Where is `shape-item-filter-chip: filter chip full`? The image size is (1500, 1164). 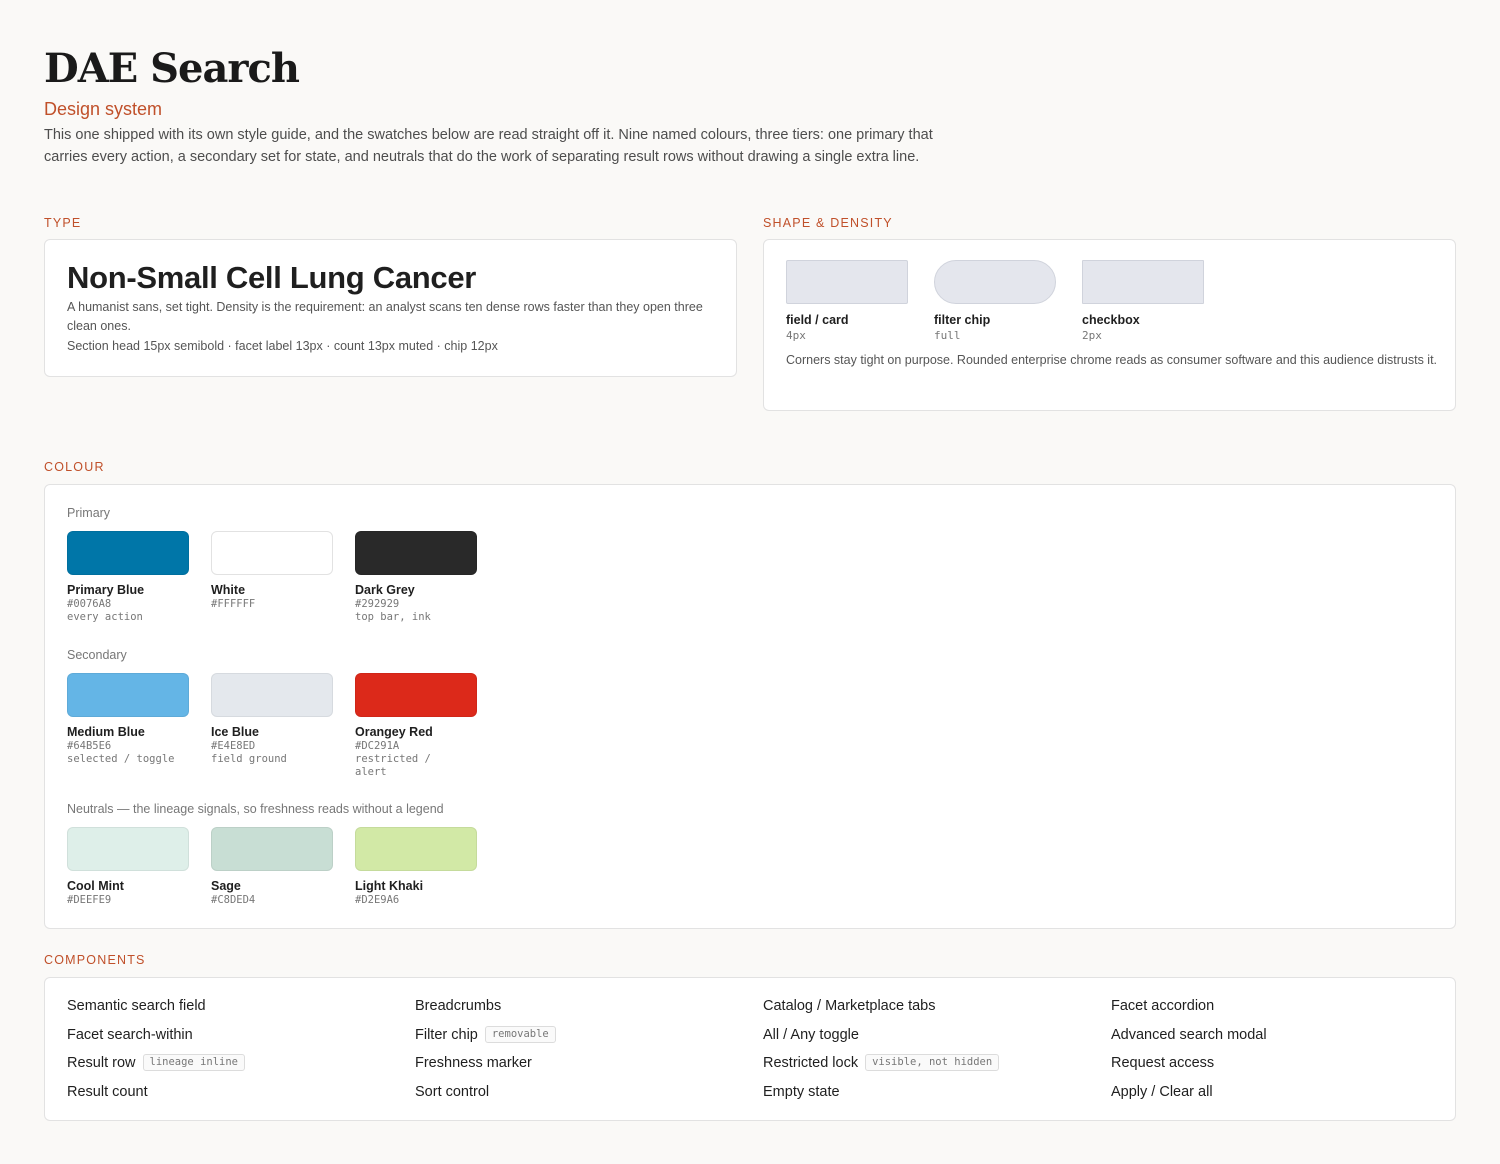
shape-item-filter-chip: filter chip full is located at coordinates (996, 301).